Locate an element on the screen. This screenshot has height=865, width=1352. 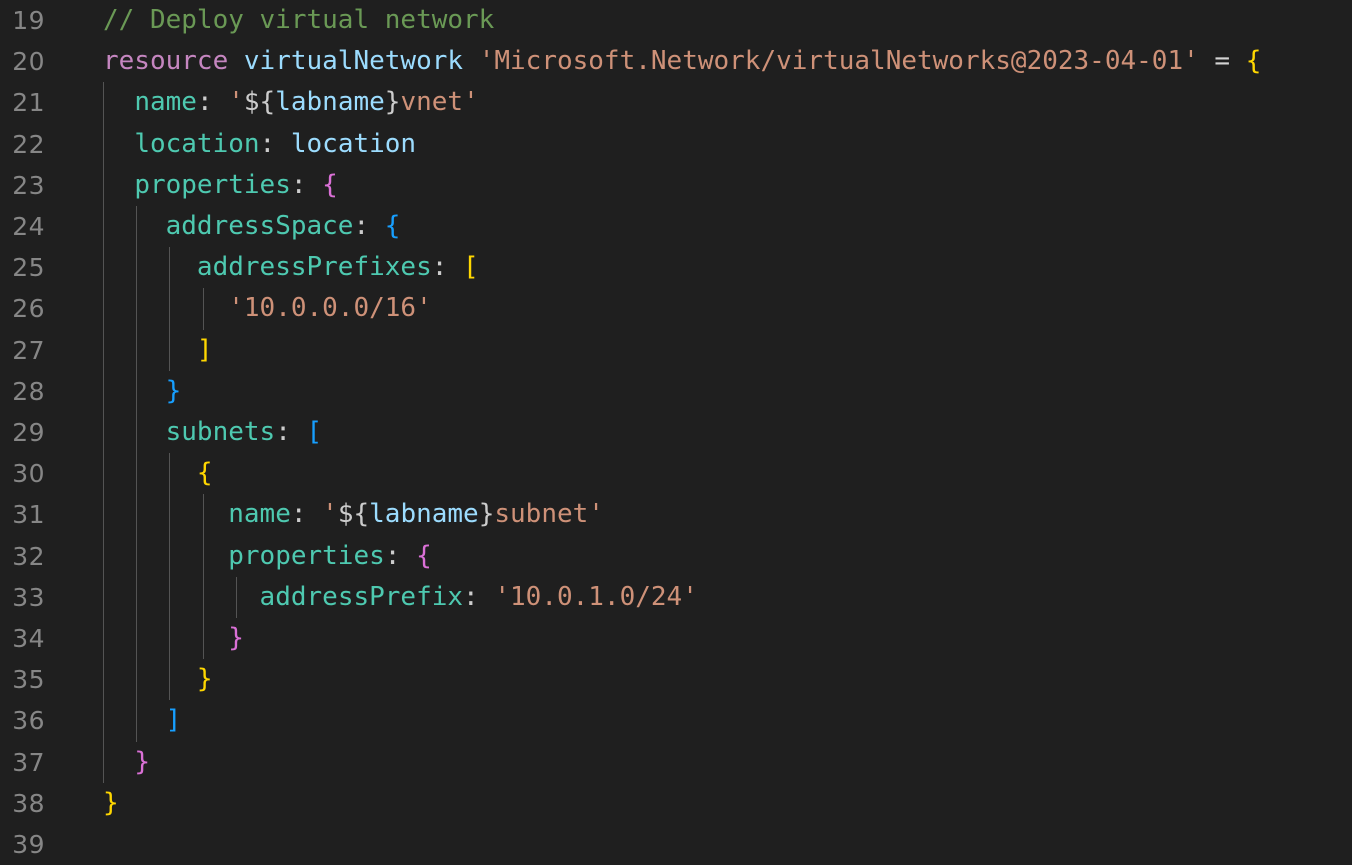
line-number: 20 is located at coordinates (28, 62).